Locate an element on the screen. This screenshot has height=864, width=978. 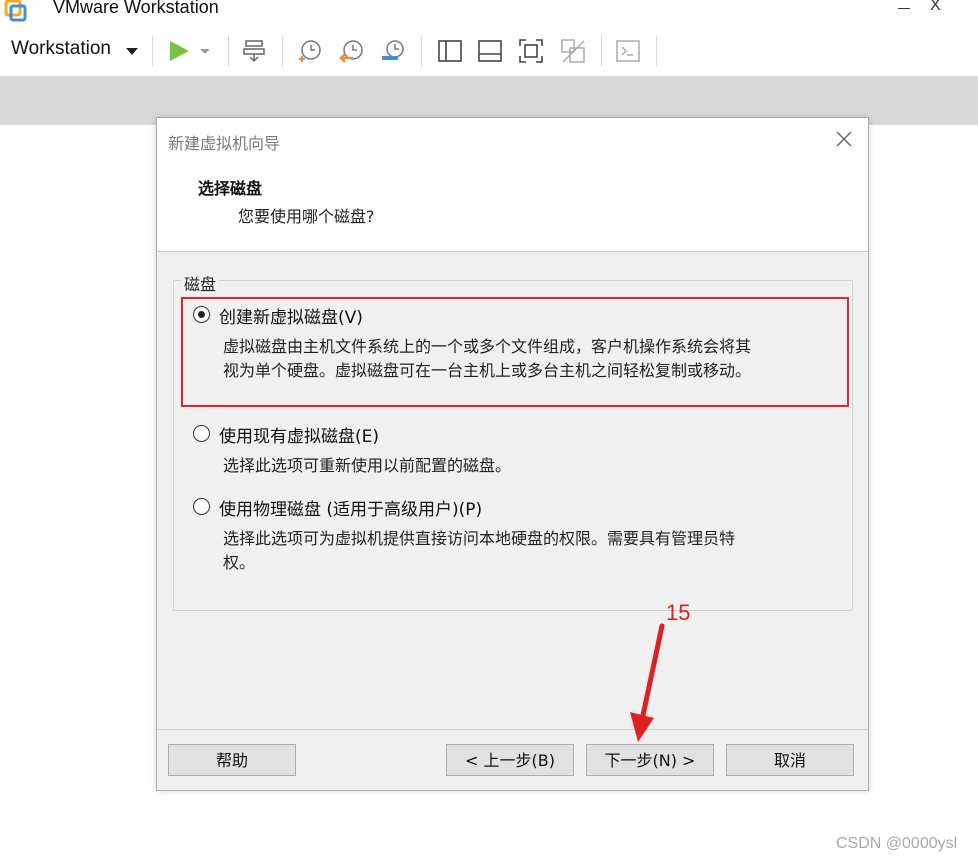
snapshot-take-icon is located at coordinates (310, 51).